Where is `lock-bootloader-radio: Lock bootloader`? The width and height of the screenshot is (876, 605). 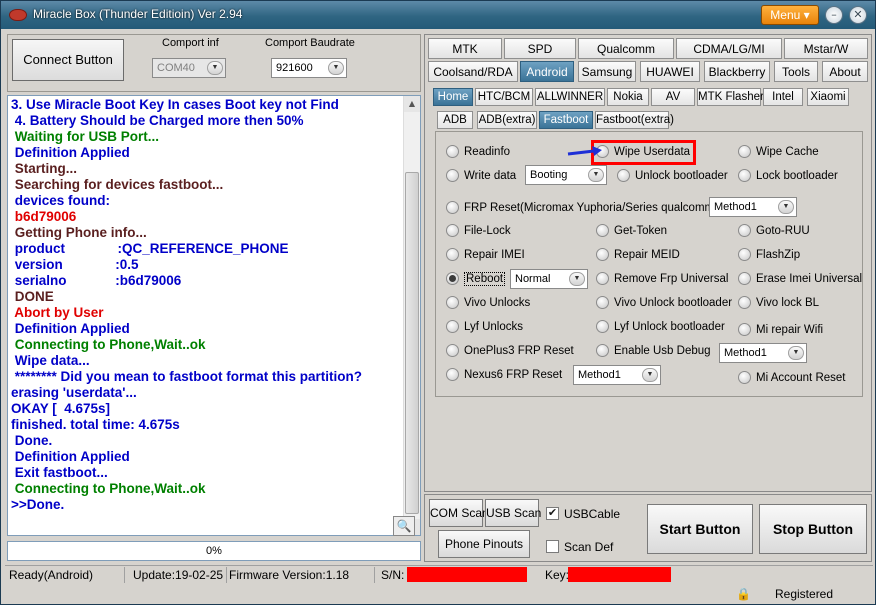
lock-bootloader-radio: Lock bootloader is located at coordinates (788, 176).